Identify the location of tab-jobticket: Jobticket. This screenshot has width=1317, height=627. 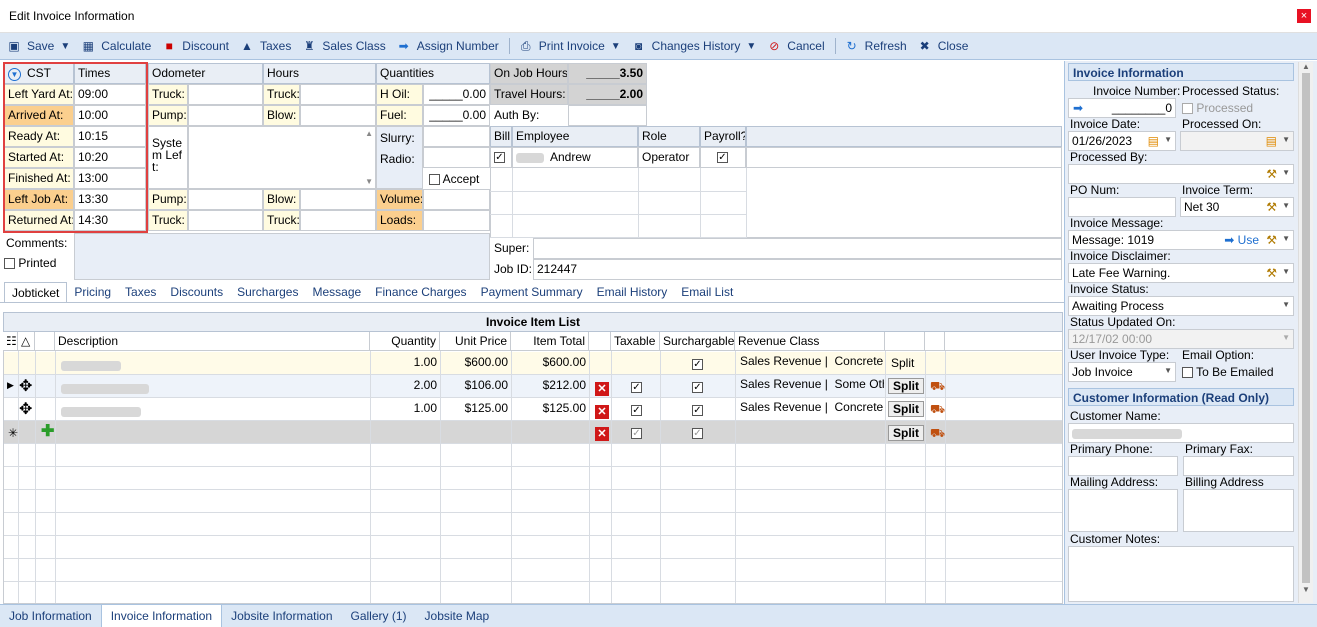
(36, 292).